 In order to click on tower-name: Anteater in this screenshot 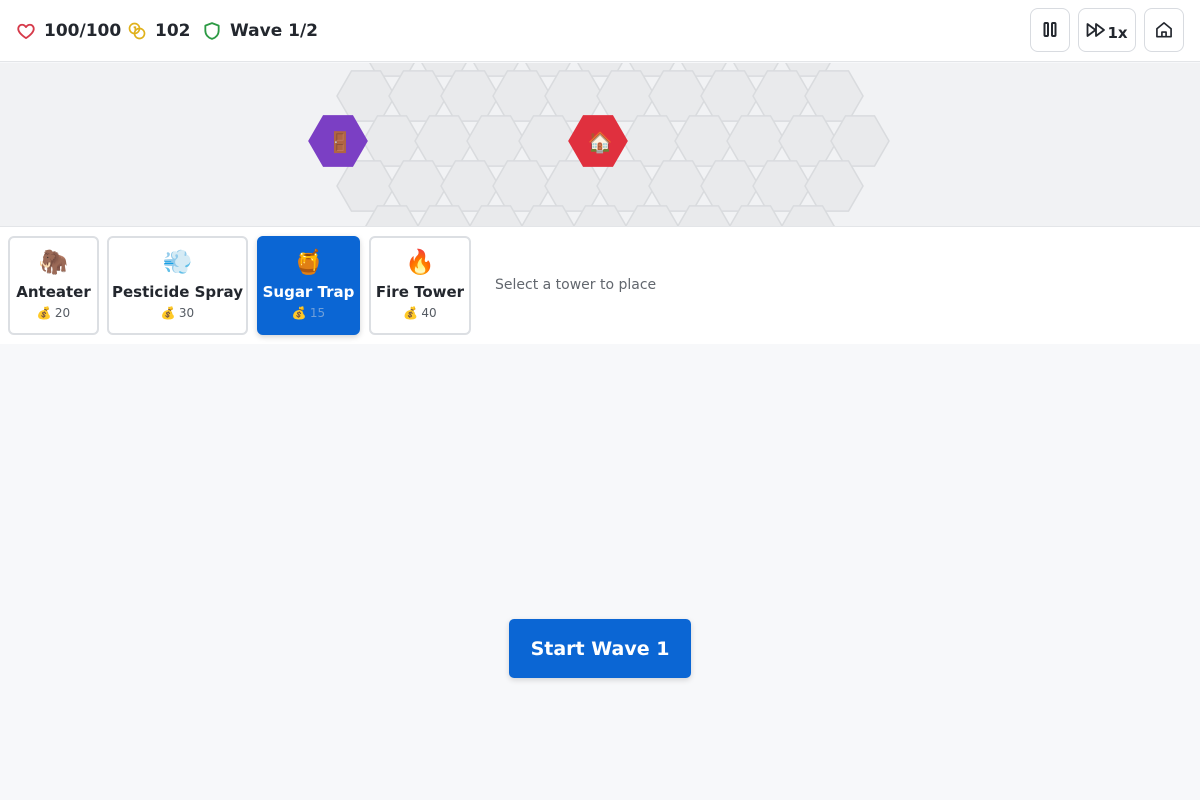, I will do `click(53, 292)`.